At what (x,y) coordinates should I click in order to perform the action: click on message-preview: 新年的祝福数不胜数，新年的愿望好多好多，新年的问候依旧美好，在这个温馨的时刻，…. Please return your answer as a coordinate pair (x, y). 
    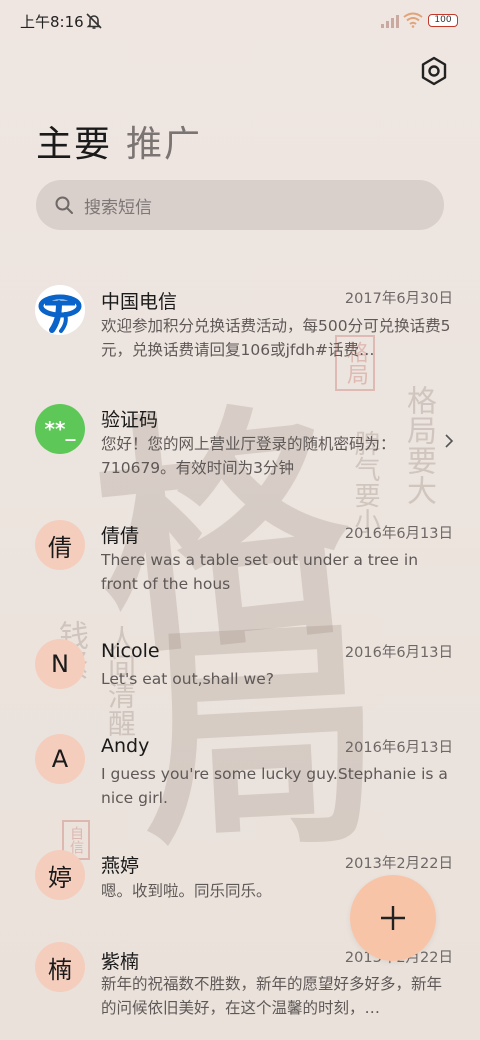
    Looking at the image, I should click on (272, 996).